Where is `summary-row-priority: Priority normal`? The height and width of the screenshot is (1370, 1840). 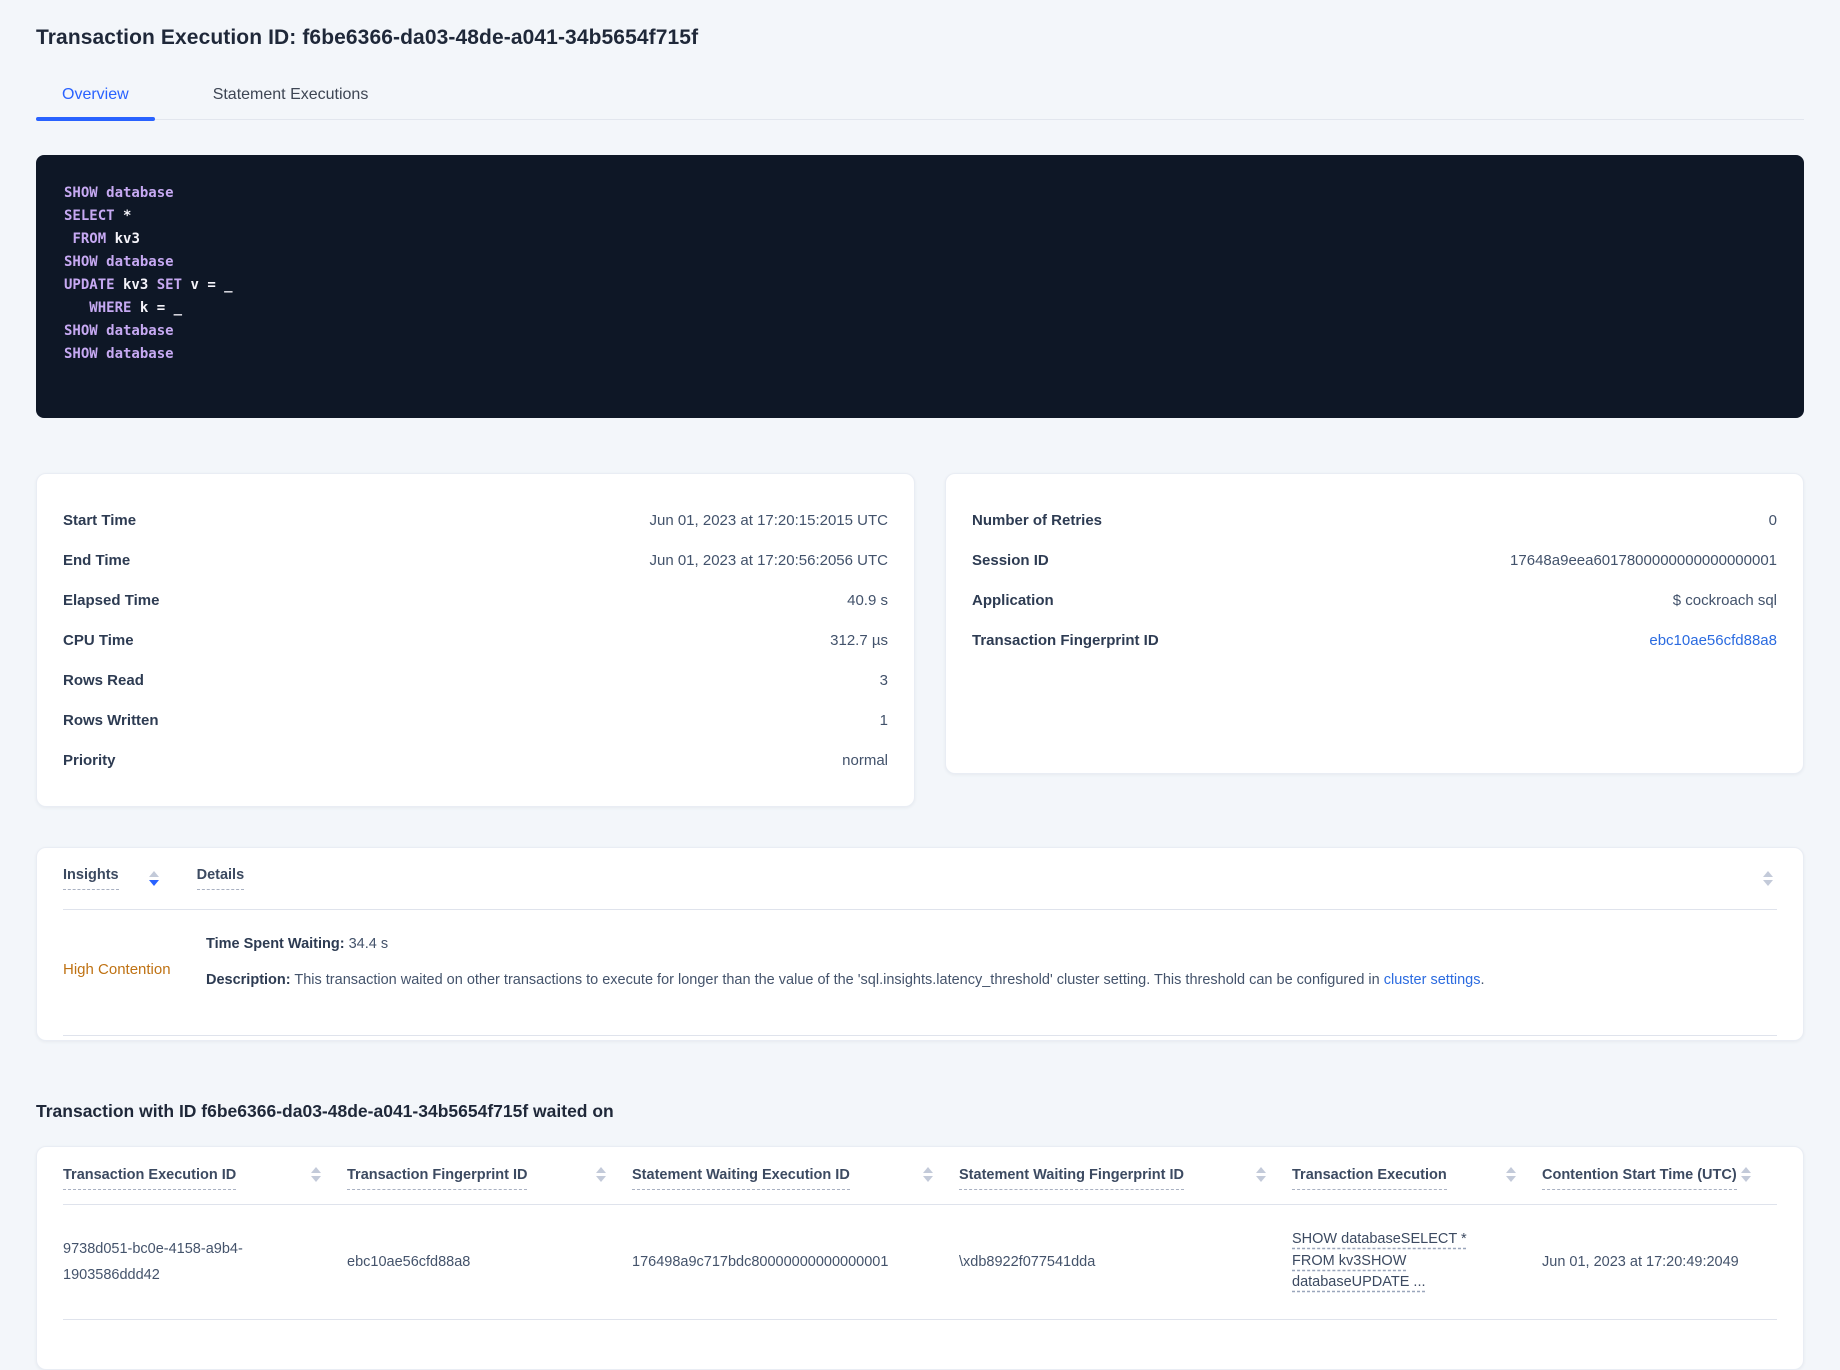 summary-row-priority: Priority normal is located at coordinates (475, 760).